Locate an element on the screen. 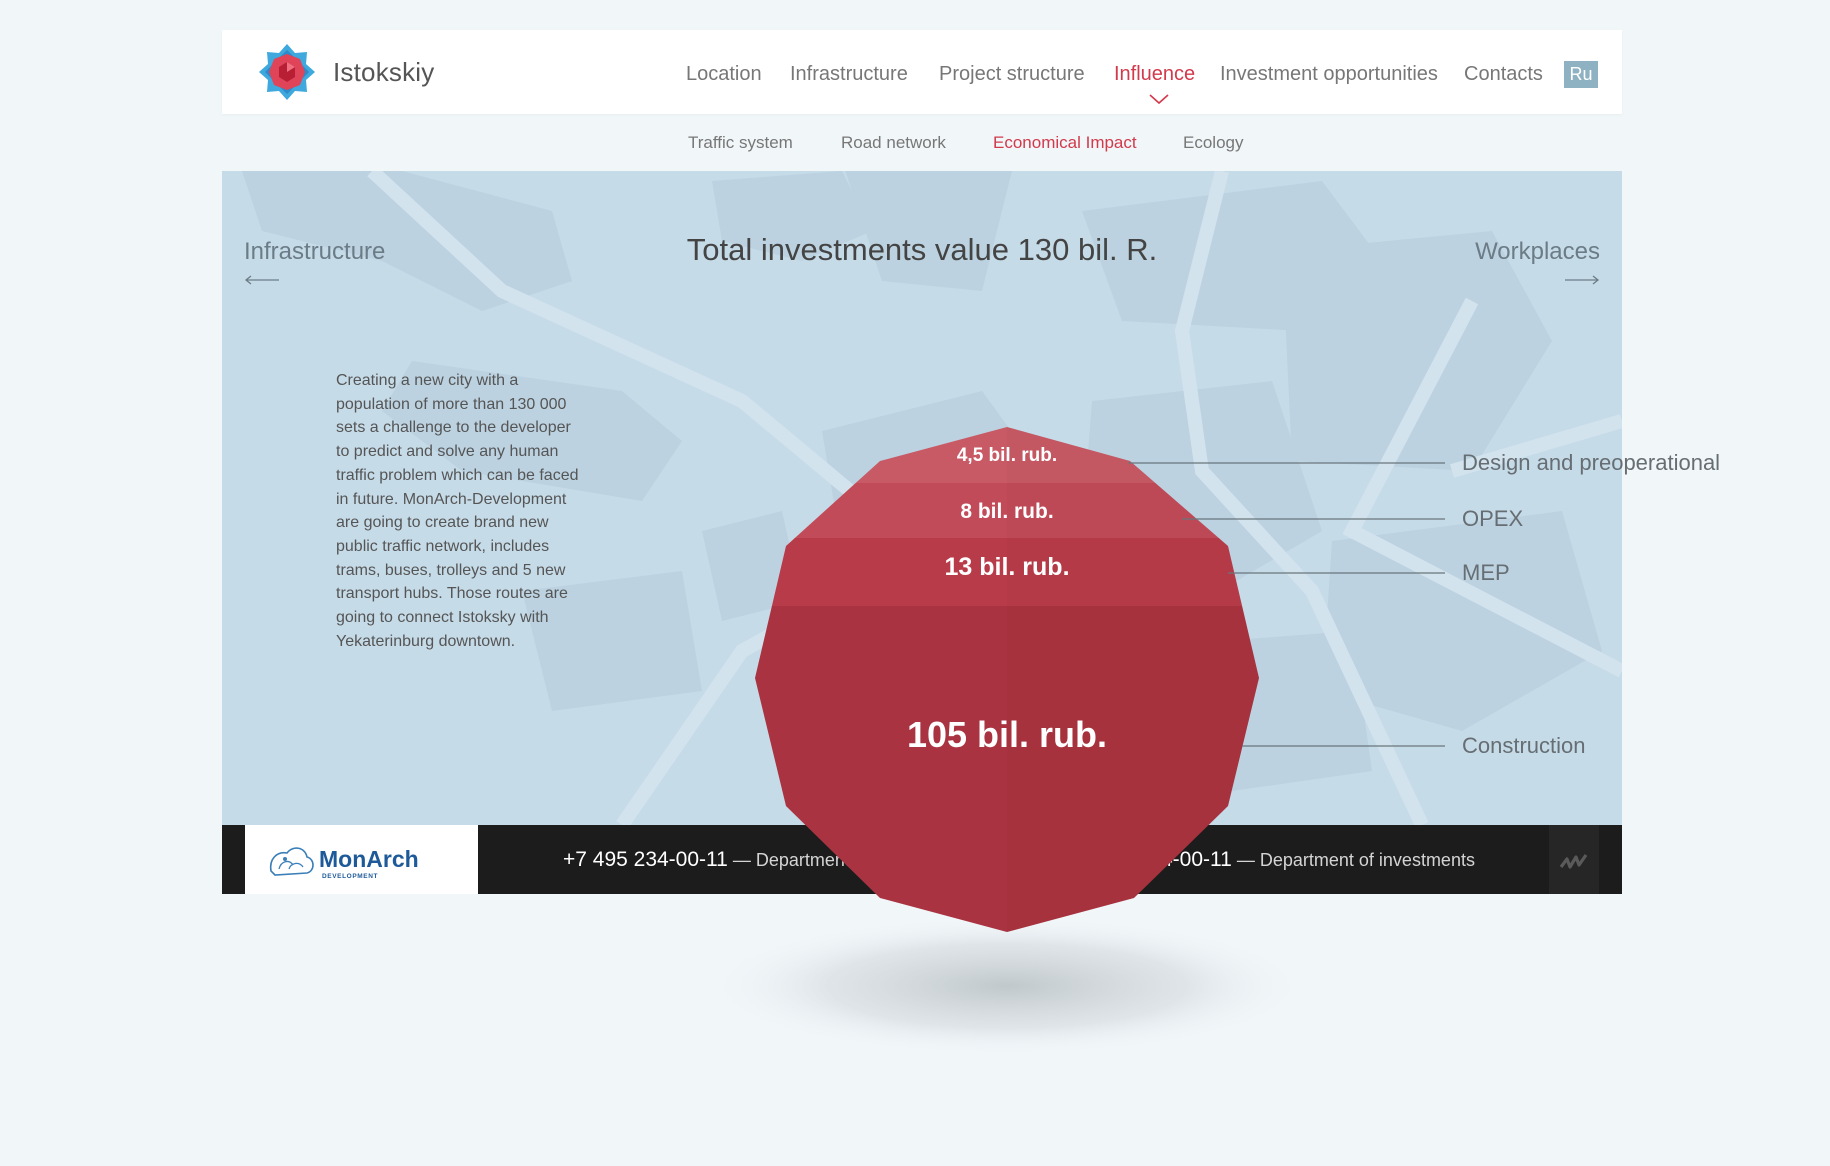  language-switch-button: Ru is located at coordinates (1581, 74).